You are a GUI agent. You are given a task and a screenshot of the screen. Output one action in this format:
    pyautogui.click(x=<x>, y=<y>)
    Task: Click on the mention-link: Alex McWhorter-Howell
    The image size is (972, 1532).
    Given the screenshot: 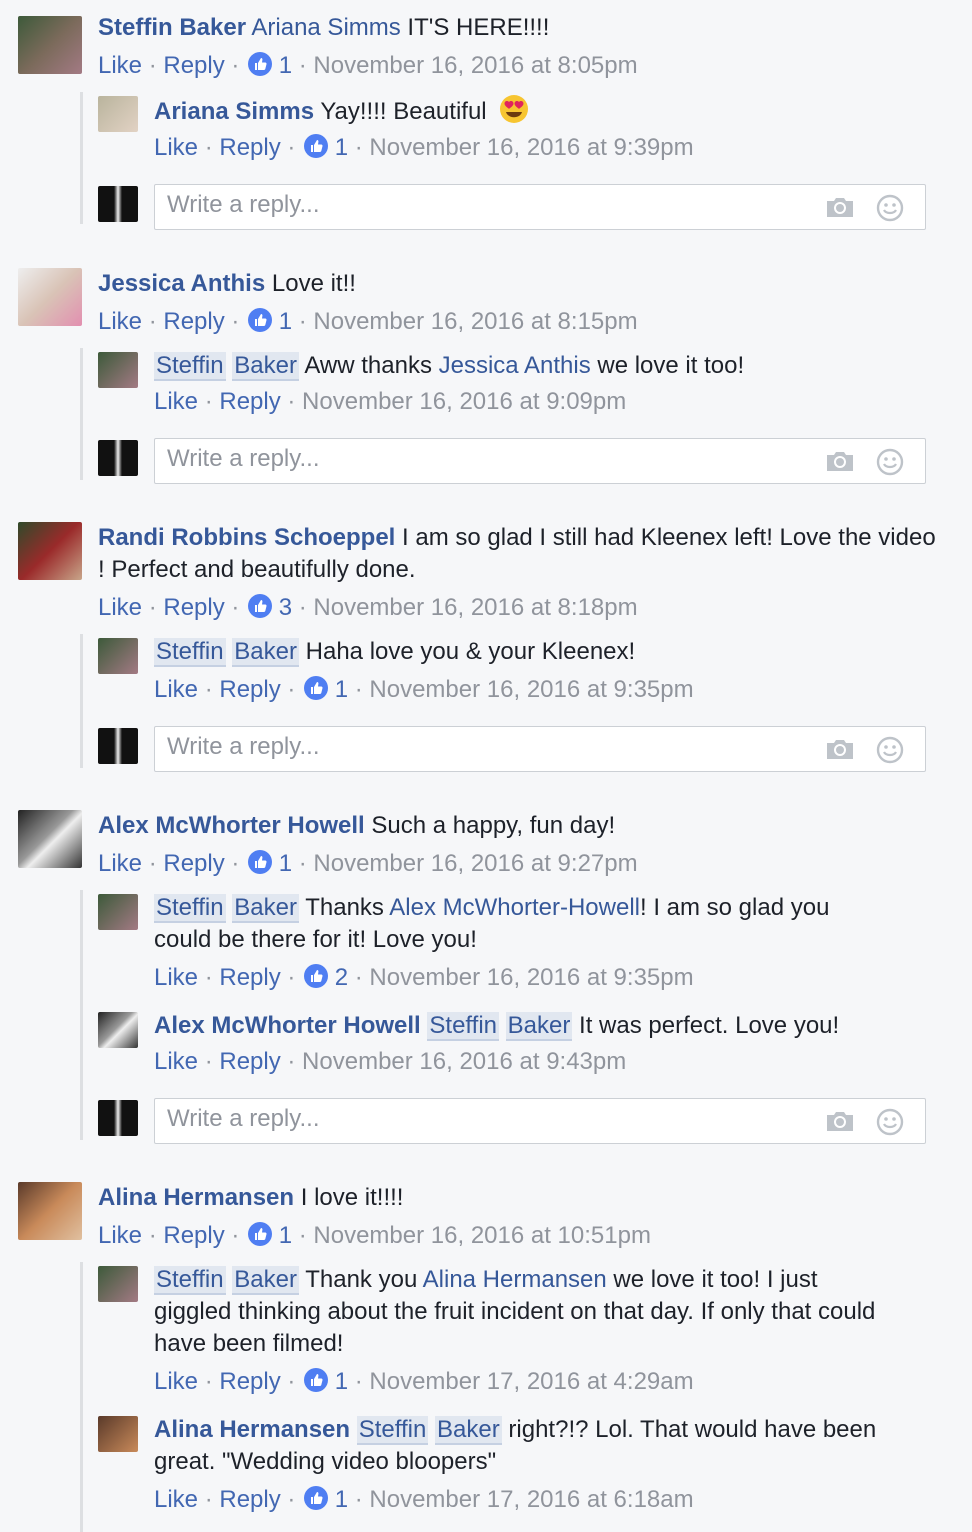 What is the action you would take?
    pyautogui.click(x=514, y=907)
    